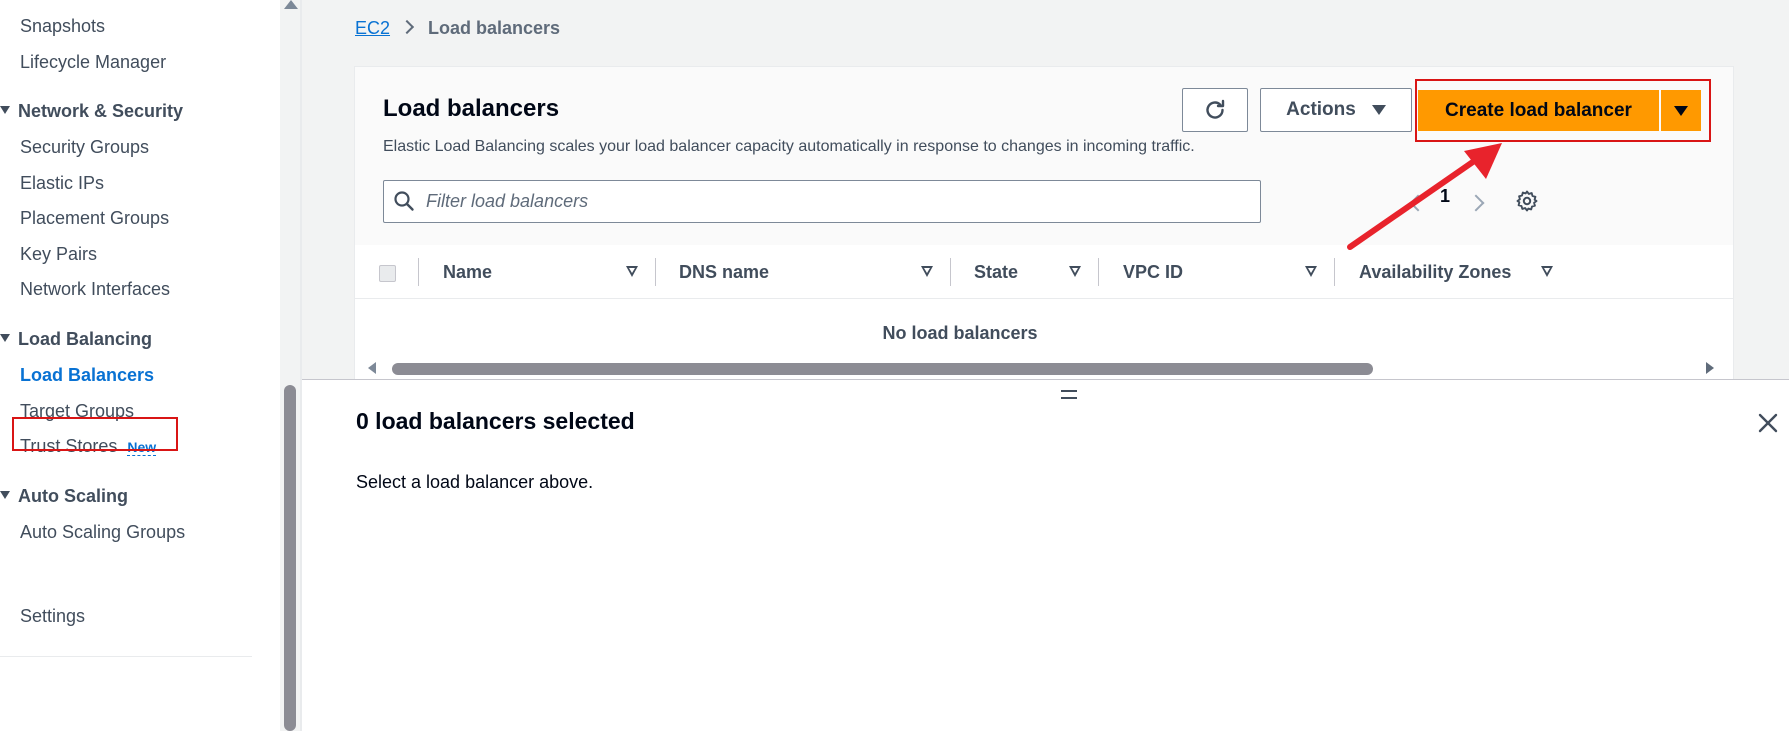 The image size is (1789, 731). What do you see at coordinates (87, 375) in the screenshot?
I see `nav-item-load-balancers: Load Balancers` at bounding box center [87, 375].